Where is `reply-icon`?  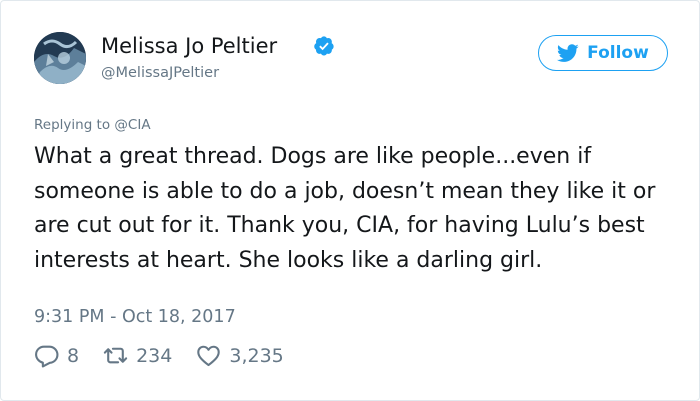 reply-icon is located at coordinates (47, 356).